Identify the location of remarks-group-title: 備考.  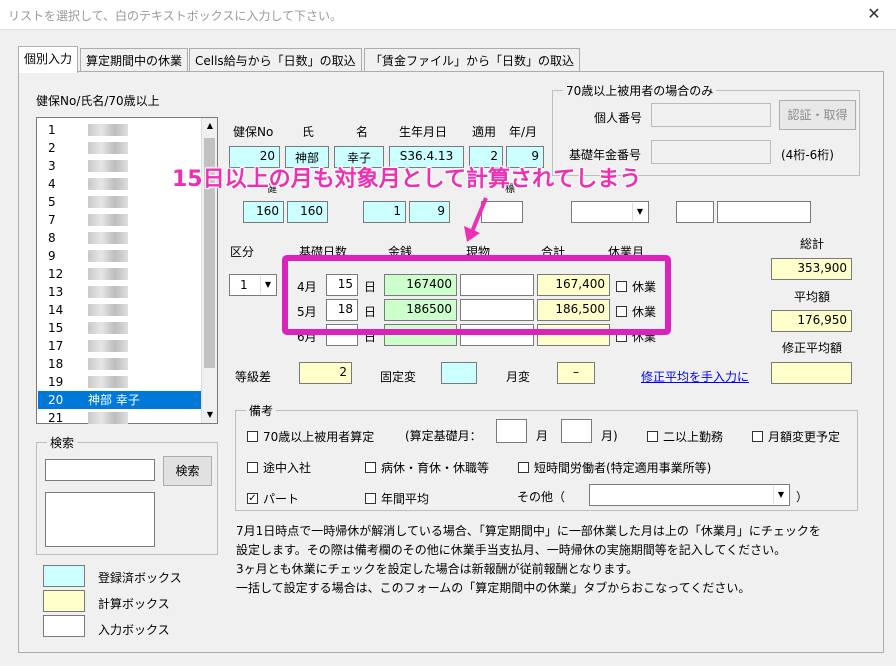
(261, 410).